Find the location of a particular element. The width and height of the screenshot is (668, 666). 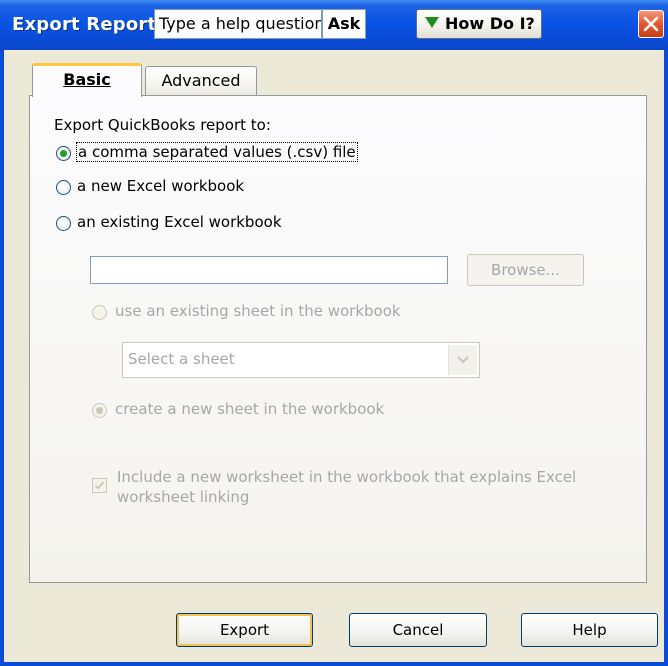

workbook-path-input is located at coordinates (269, 270).